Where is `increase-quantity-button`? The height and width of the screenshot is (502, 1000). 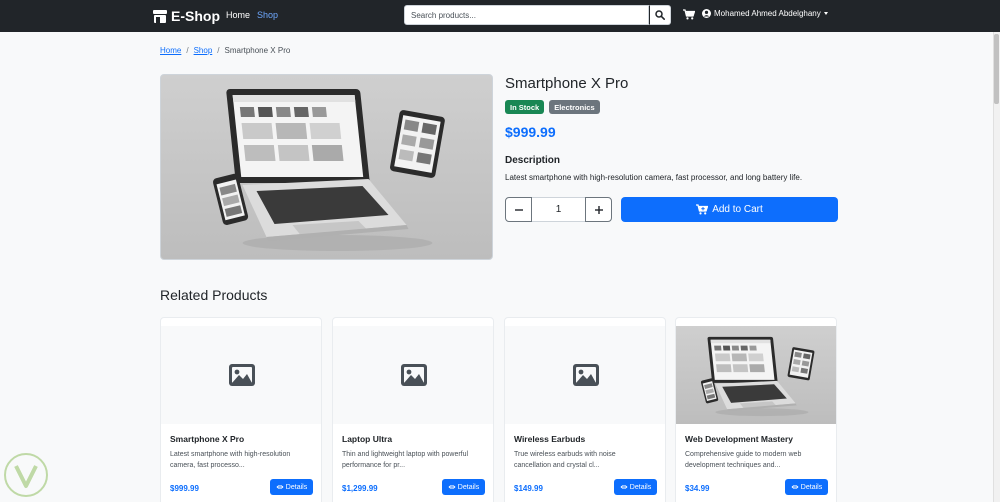
increase-quantity-button is located at coordinates (598, 209).